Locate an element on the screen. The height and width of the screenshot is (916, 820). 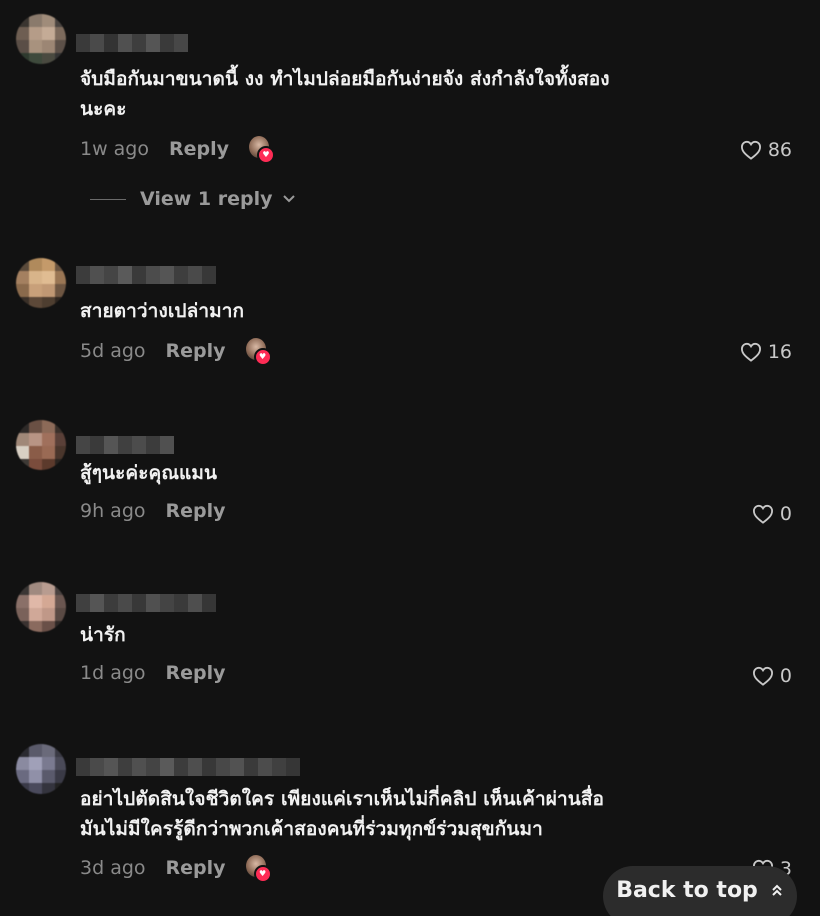
comment-time: 1w ago is located at coordinates (114, 149).